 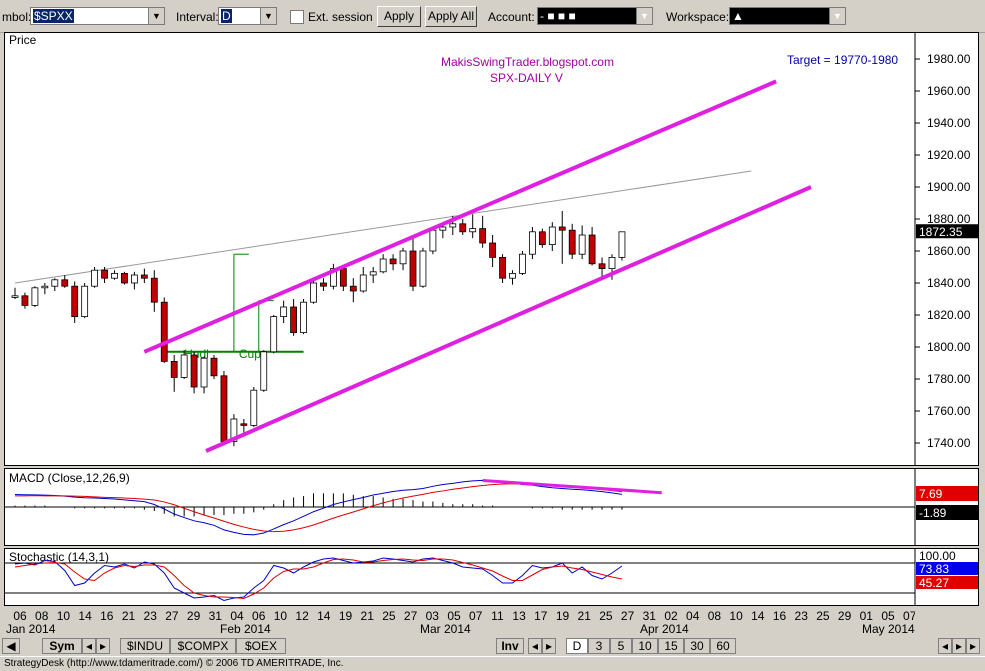 I want to click on x-tick-label: 16, so click(x=107, y=616).